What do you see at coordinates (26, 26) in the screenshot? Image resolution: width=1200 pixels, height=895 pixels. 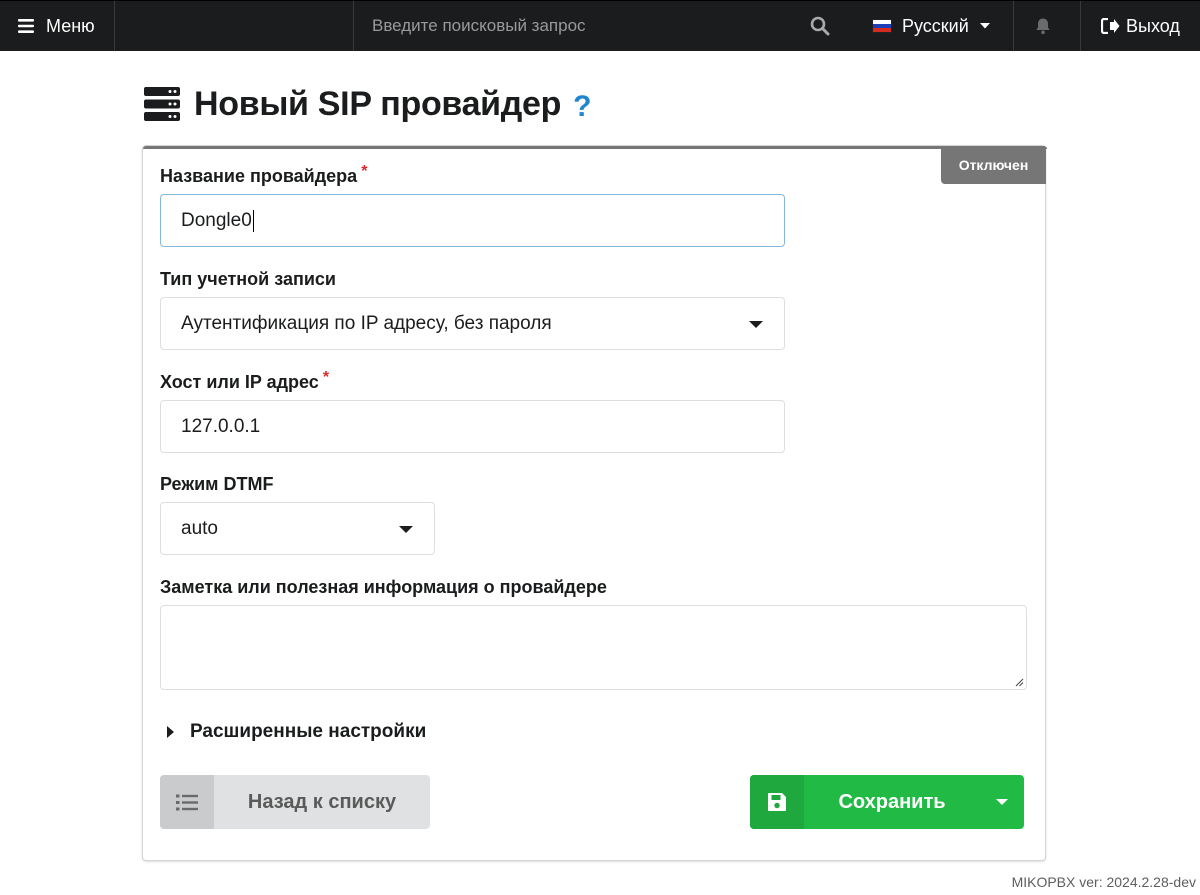 I see `bars-icon` at bounding box center [26, 26].